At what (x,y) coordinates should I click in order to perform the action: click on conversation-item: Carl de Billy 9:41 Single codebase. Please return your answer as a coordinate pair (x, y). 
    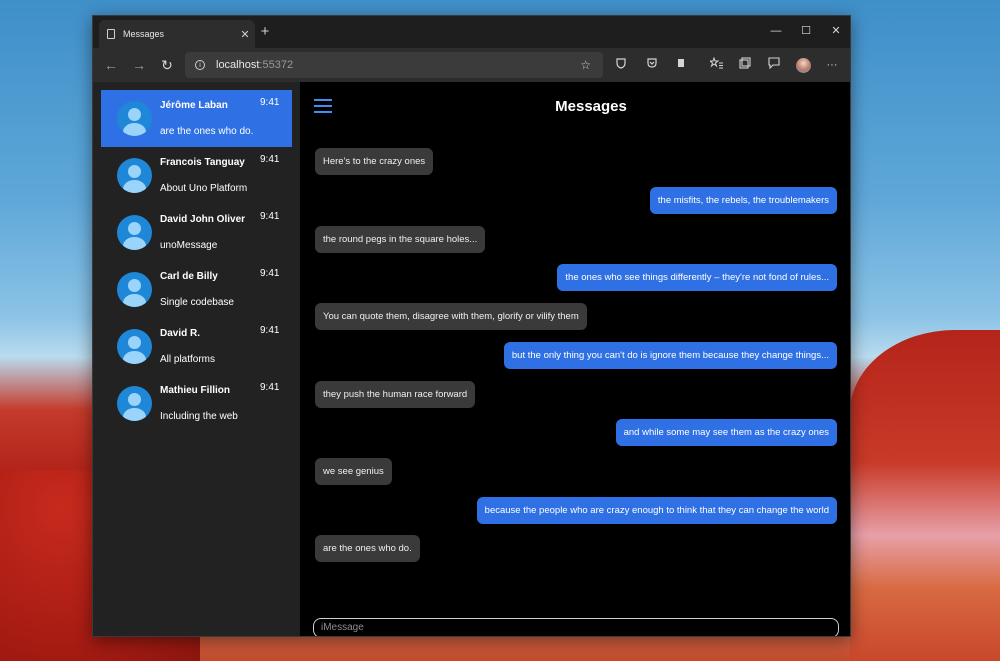
    Looking at the image, I should click on (196, 289).